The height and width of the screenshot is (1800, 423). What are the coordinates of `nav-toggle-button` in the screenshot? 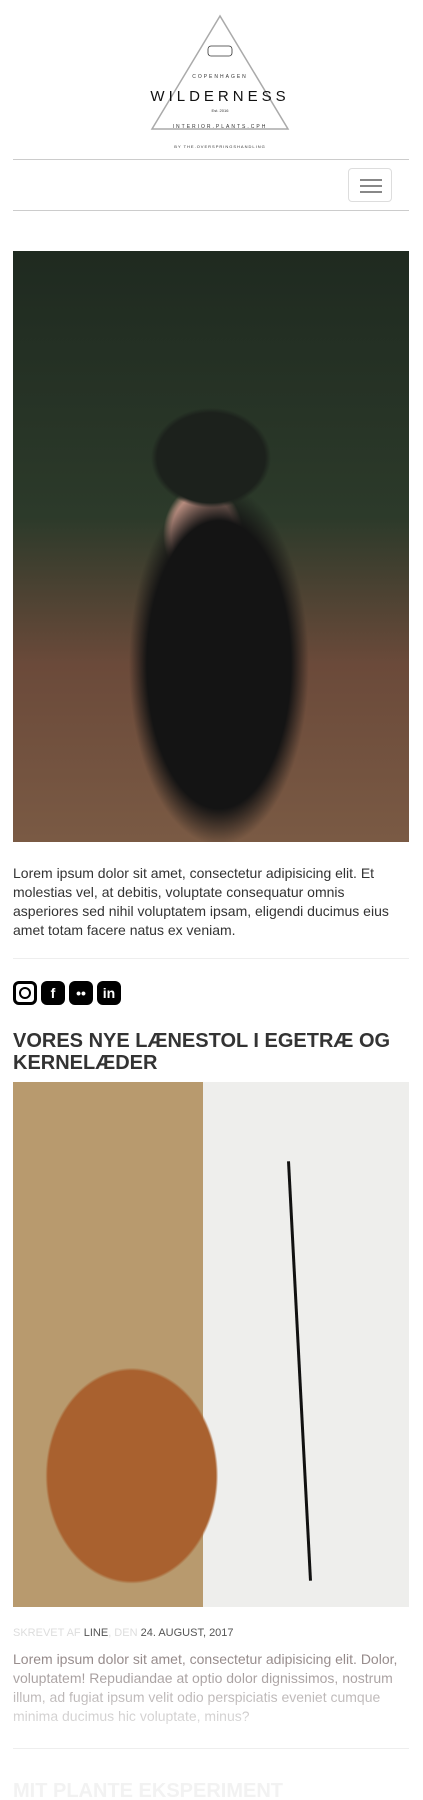 It's located at (370, 185).